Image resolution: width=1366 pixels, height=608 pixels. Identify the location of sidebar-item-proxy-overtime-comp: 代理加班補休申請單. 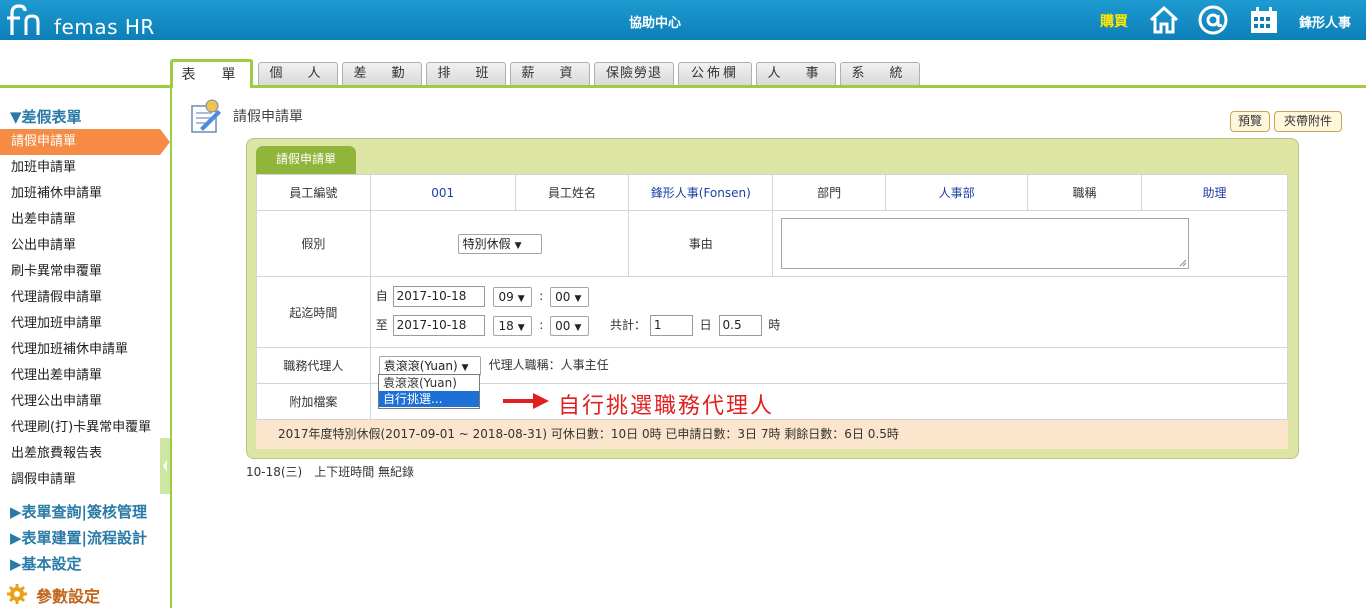
(80, 350).